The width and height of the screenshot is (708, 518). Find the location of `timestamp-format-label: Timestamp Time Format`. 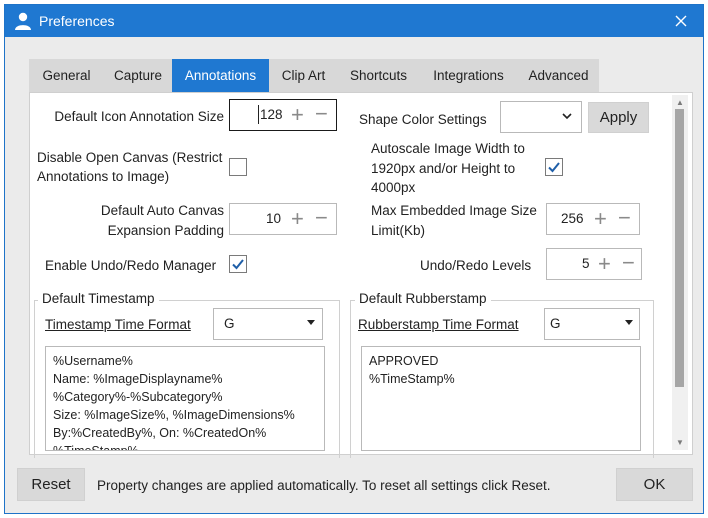

timestamp-format-label: Timestamp Time Format is located at coordinates (118, 324).